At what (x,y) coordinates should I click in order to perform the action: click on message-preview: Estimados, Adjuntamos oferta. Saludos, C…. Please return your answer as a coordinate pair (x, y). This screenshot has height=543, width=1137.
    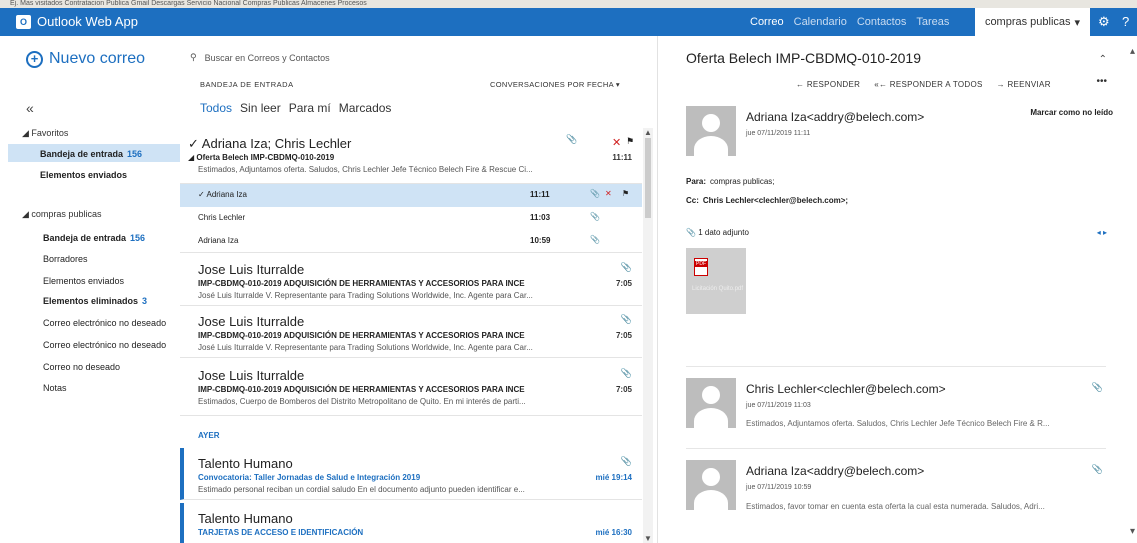
    Looking at the image, I should click on (926, 423).